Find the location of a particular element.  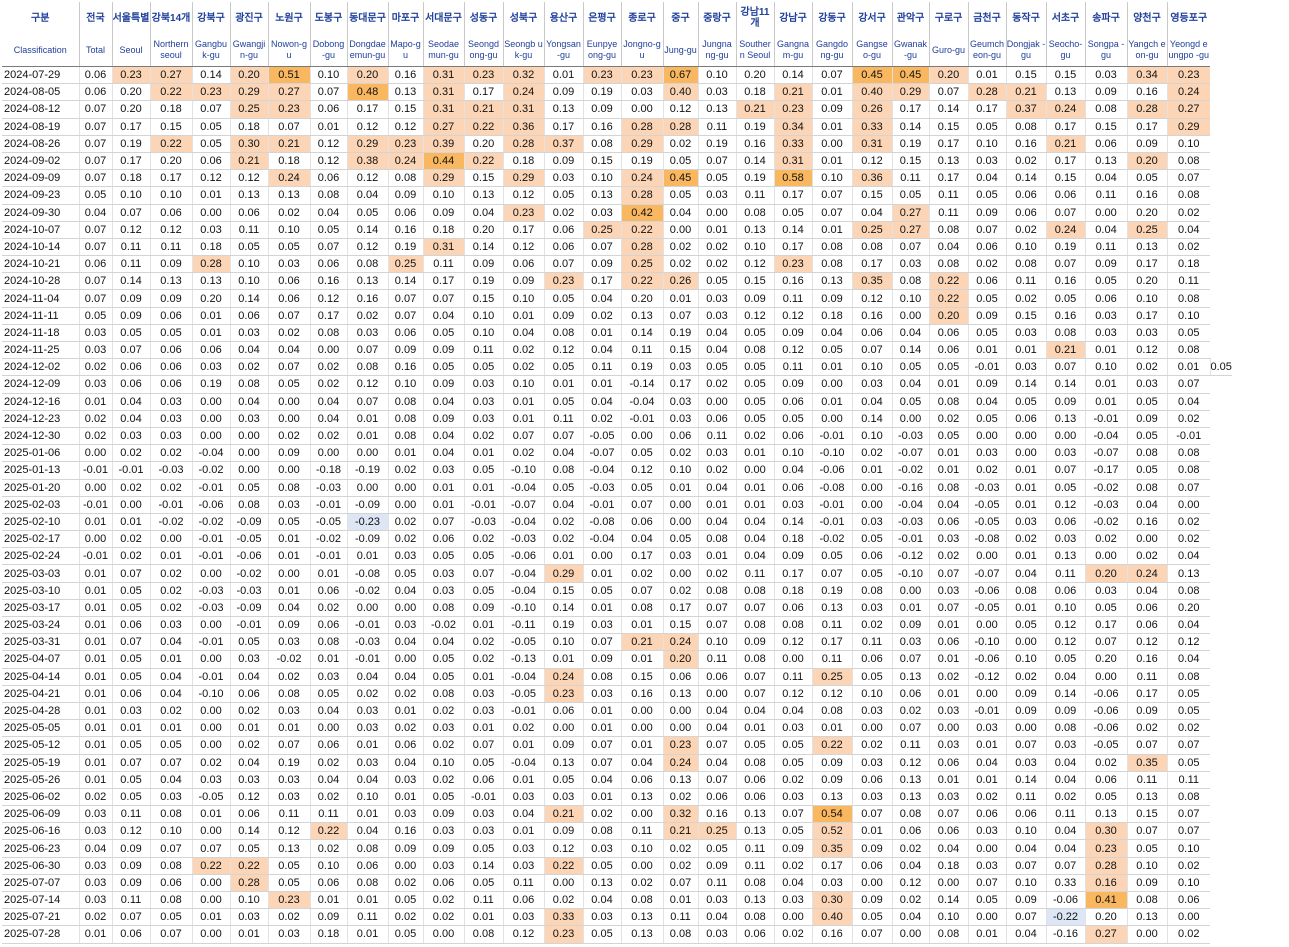

table-cell: -0.06 is located at coordinates (831, 470).